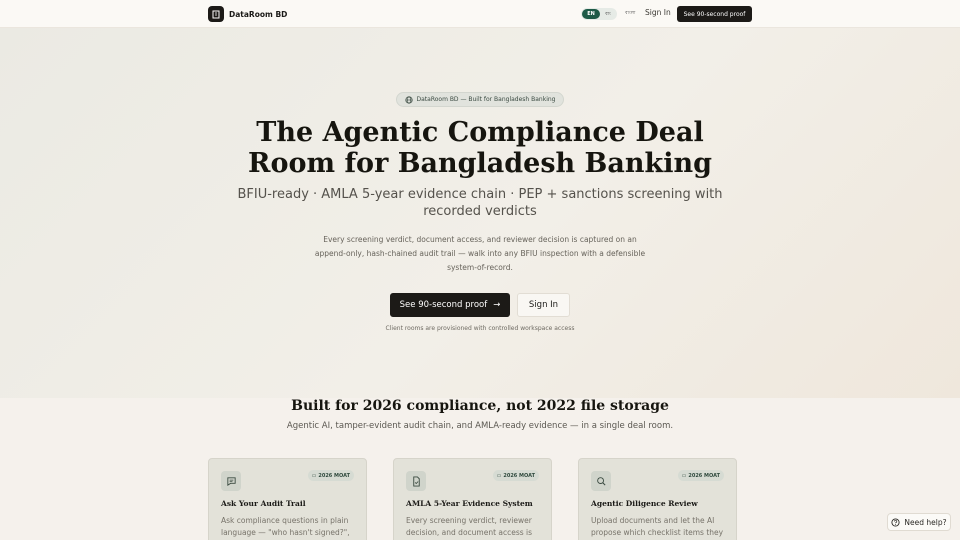  What do you see at coordinates (591, 14) in the screenshot?
I see `lang-en-option: EN` at bounding box center [591, 14].